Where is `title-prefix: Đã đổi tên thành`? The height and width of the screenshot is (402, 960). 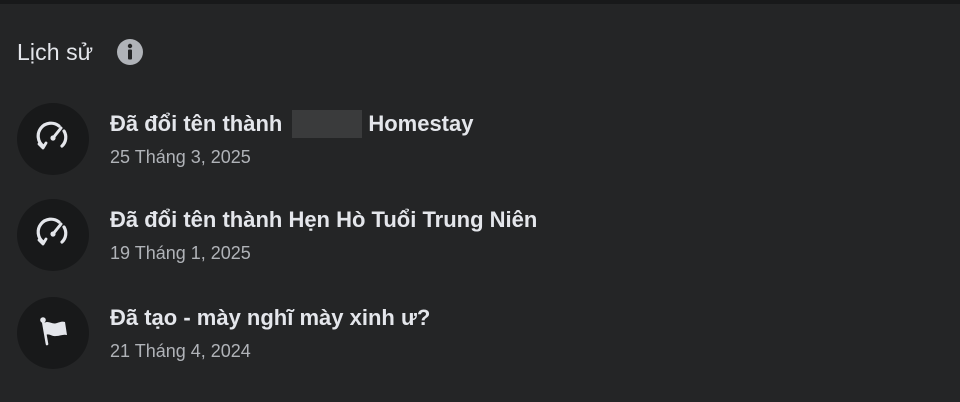
title-prefix: Đã đổi tên thành is located at coordinates (196, 123).